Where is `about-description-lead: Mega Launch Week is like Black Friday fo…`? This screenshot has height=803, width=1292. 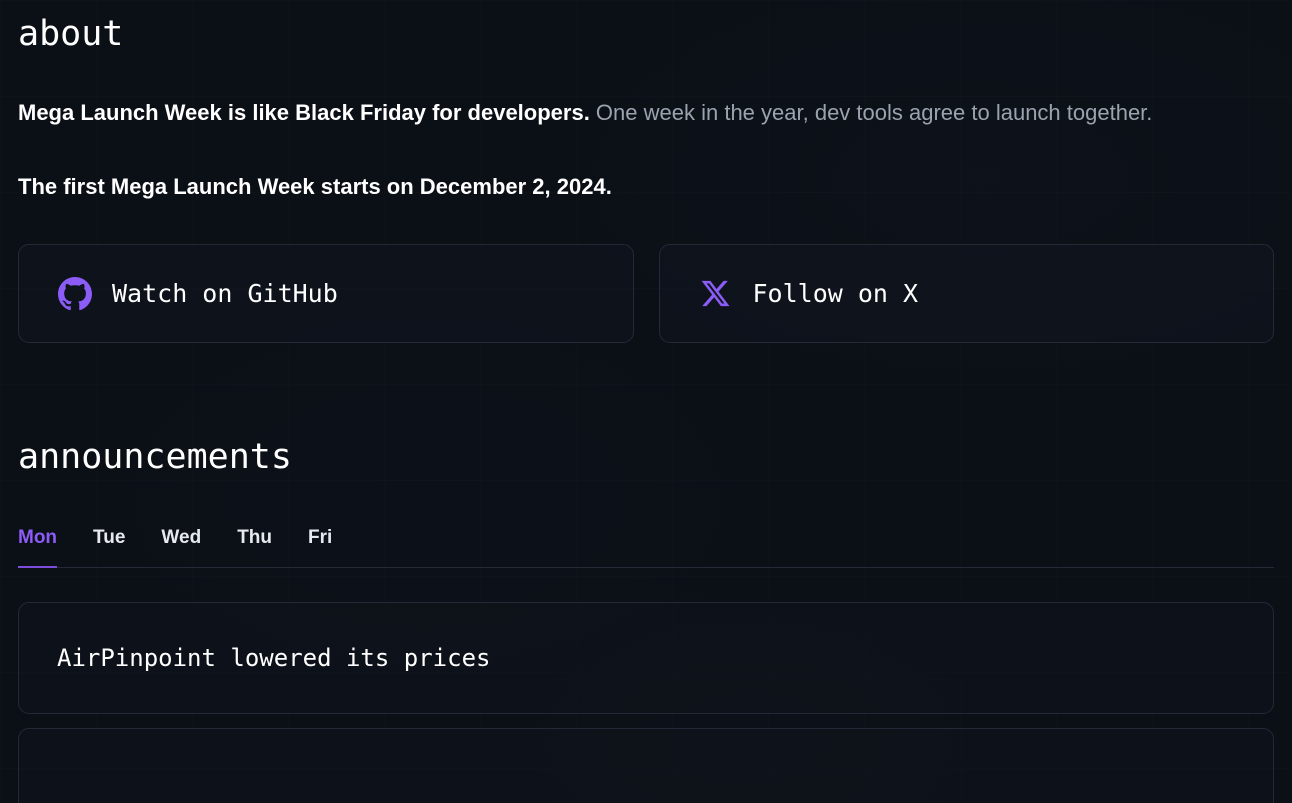 about-description-lead: Mega Launch Week is like Black Friday fo… is located at coordinates (304, 112).